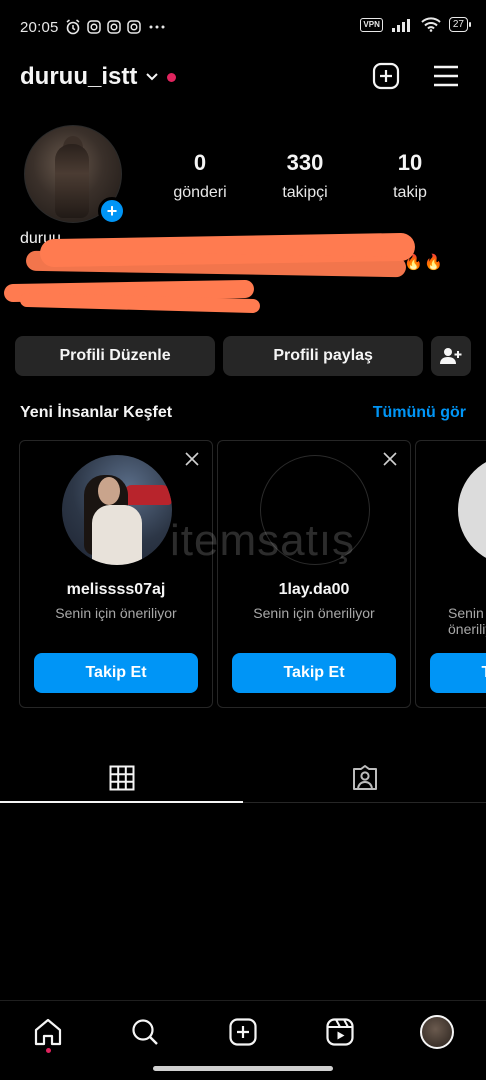 This screenshot has height=1080, width=486. What do you see at coordinates (200, 176) in the screenshot?
I see `stat-posts: 0 gönderi` at bounding box center [200, 176].